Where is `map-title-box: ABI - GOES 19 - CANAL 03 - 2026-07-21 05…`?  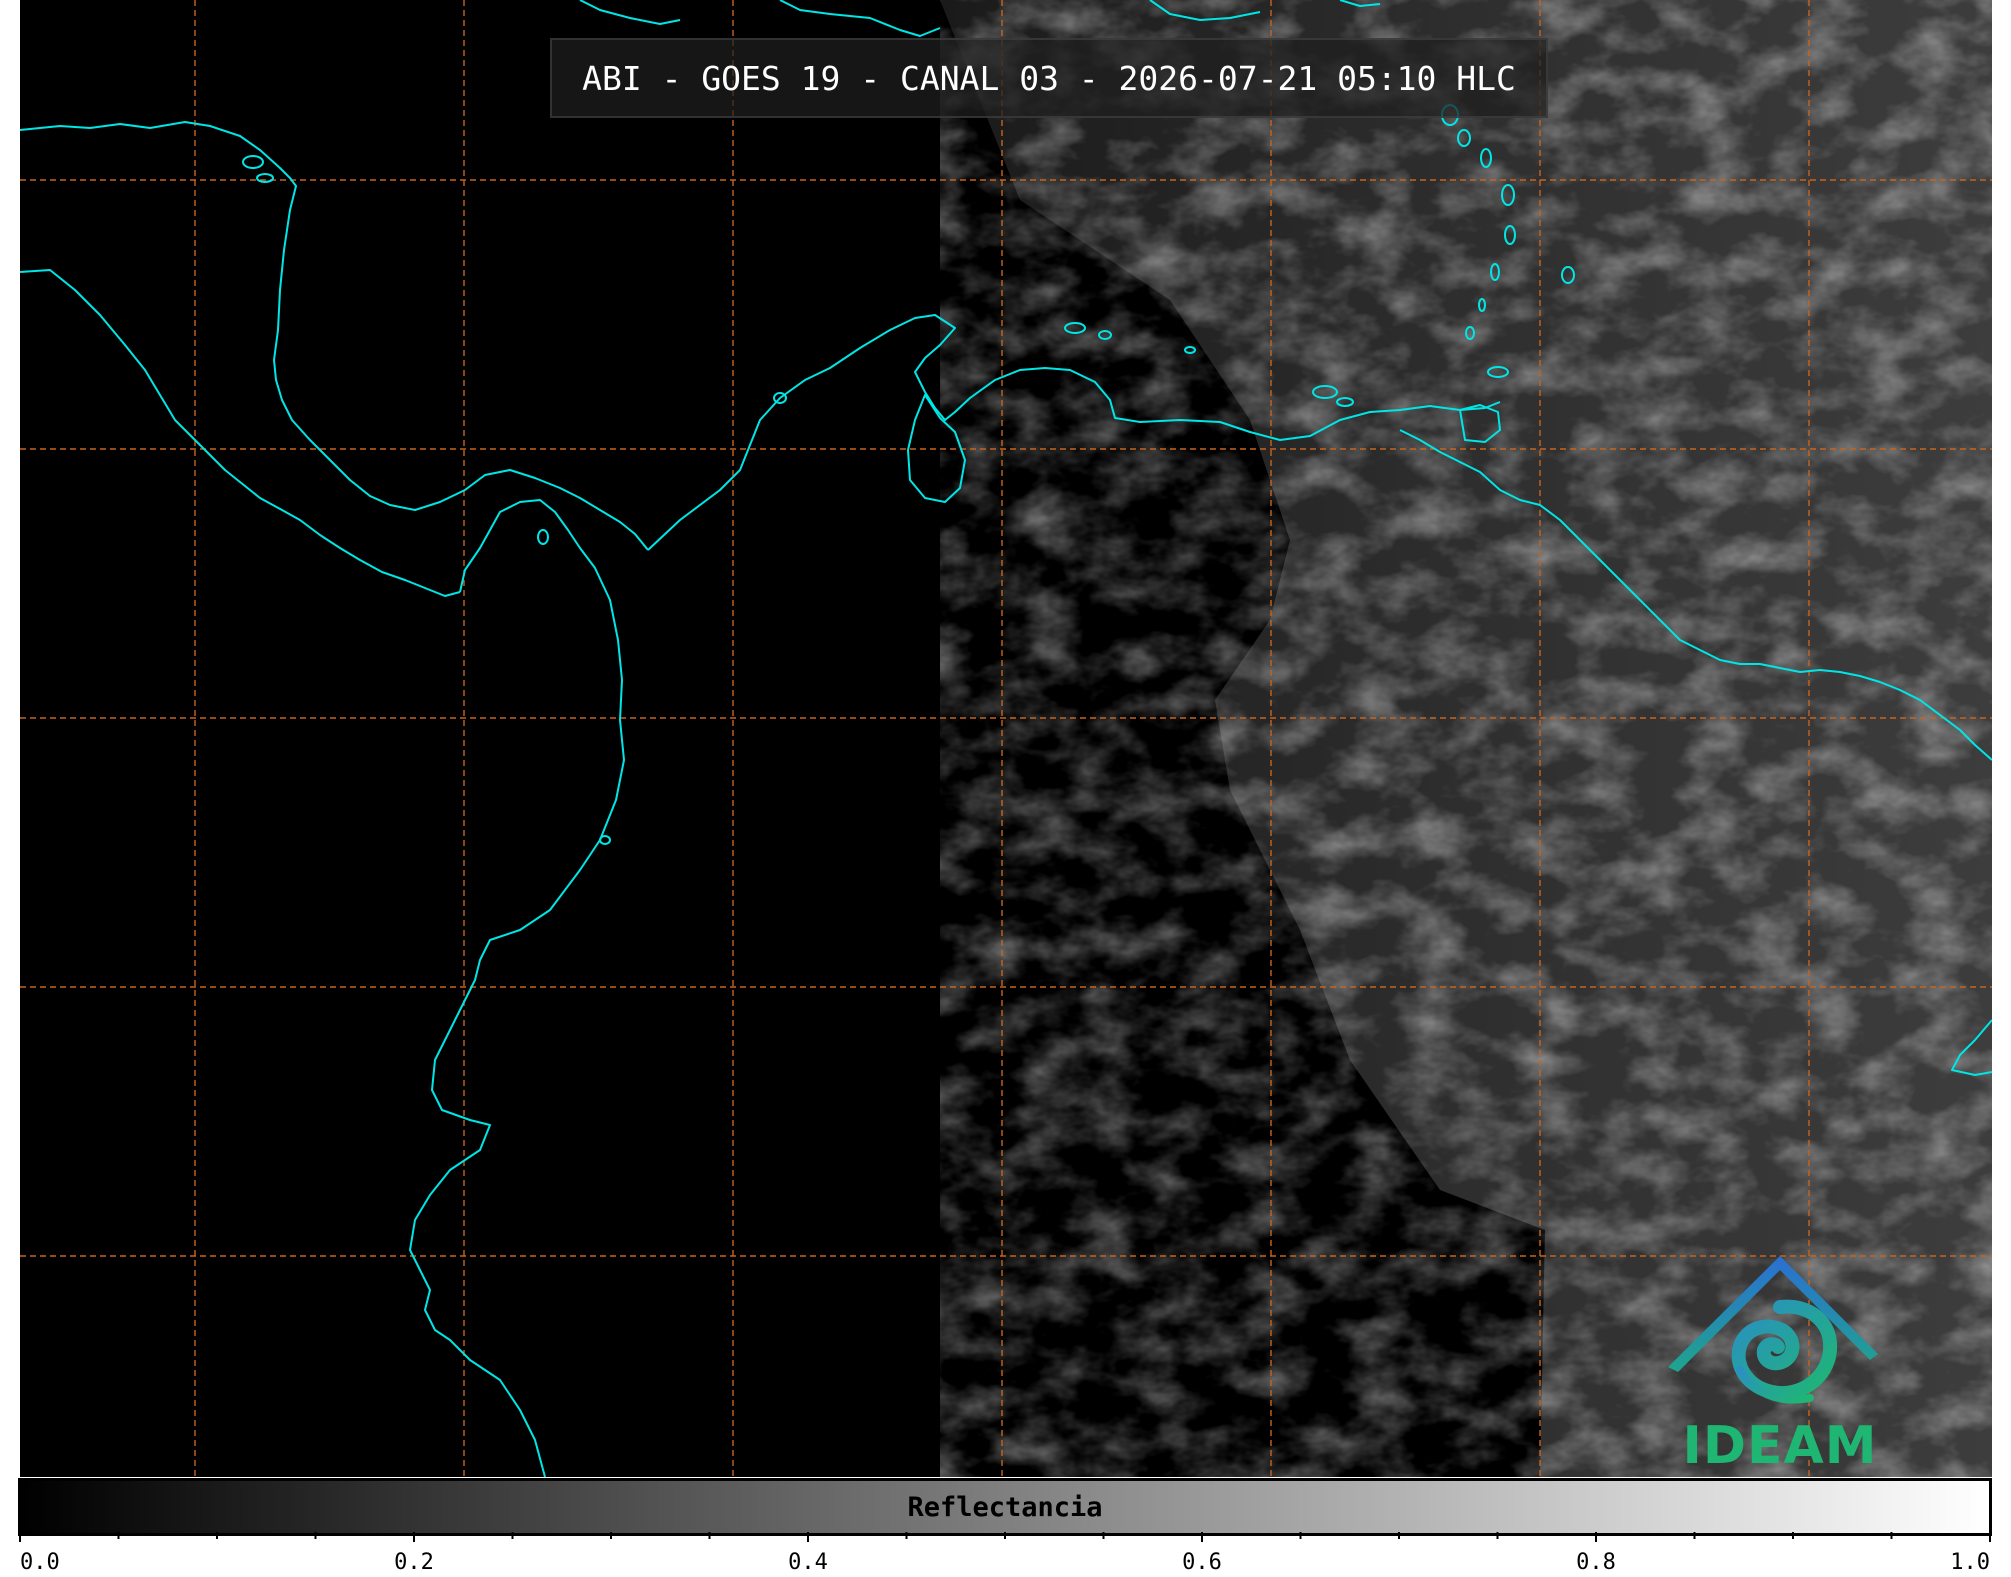
map-title-box: ABI - GOES 19 - CANAL 03 - 2026-07-21 05… is located at coordinates (1049, 78).